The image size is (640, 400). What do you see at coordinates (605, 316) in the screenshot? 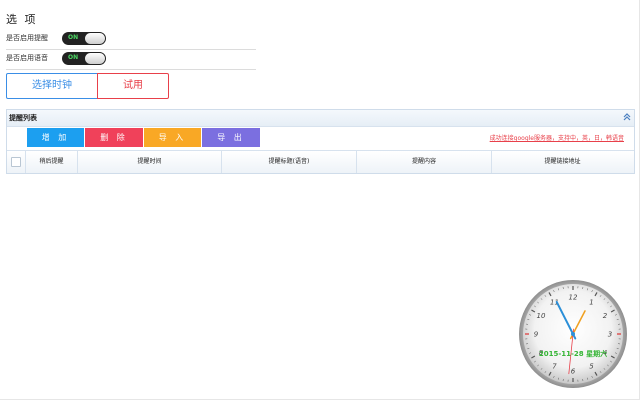
I see `clock-numeral: 2` at bounding box center [605, 316].